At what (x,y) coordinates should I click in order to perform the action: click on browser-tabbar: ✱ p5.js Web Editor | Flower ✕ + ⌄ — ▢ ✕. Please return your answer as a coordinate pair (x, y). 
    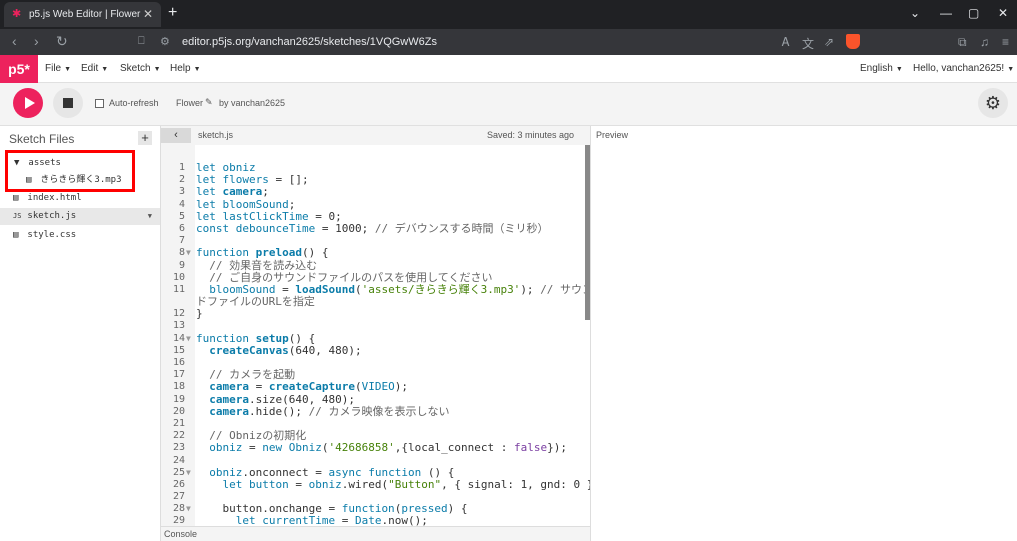
    Looking at the image, I should click on (508, 14).